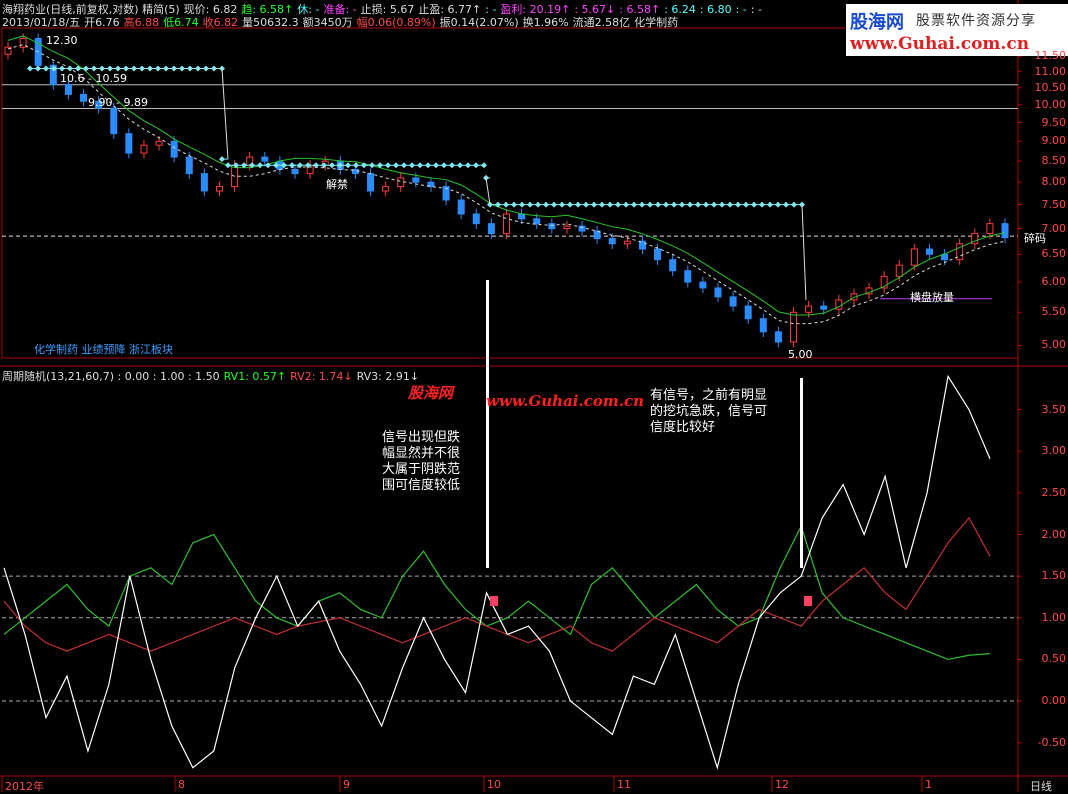 Image resolution: width=1068 pixels, height=794 pixels. I want to click on header-field: 换1.96%, so click(545, 22).